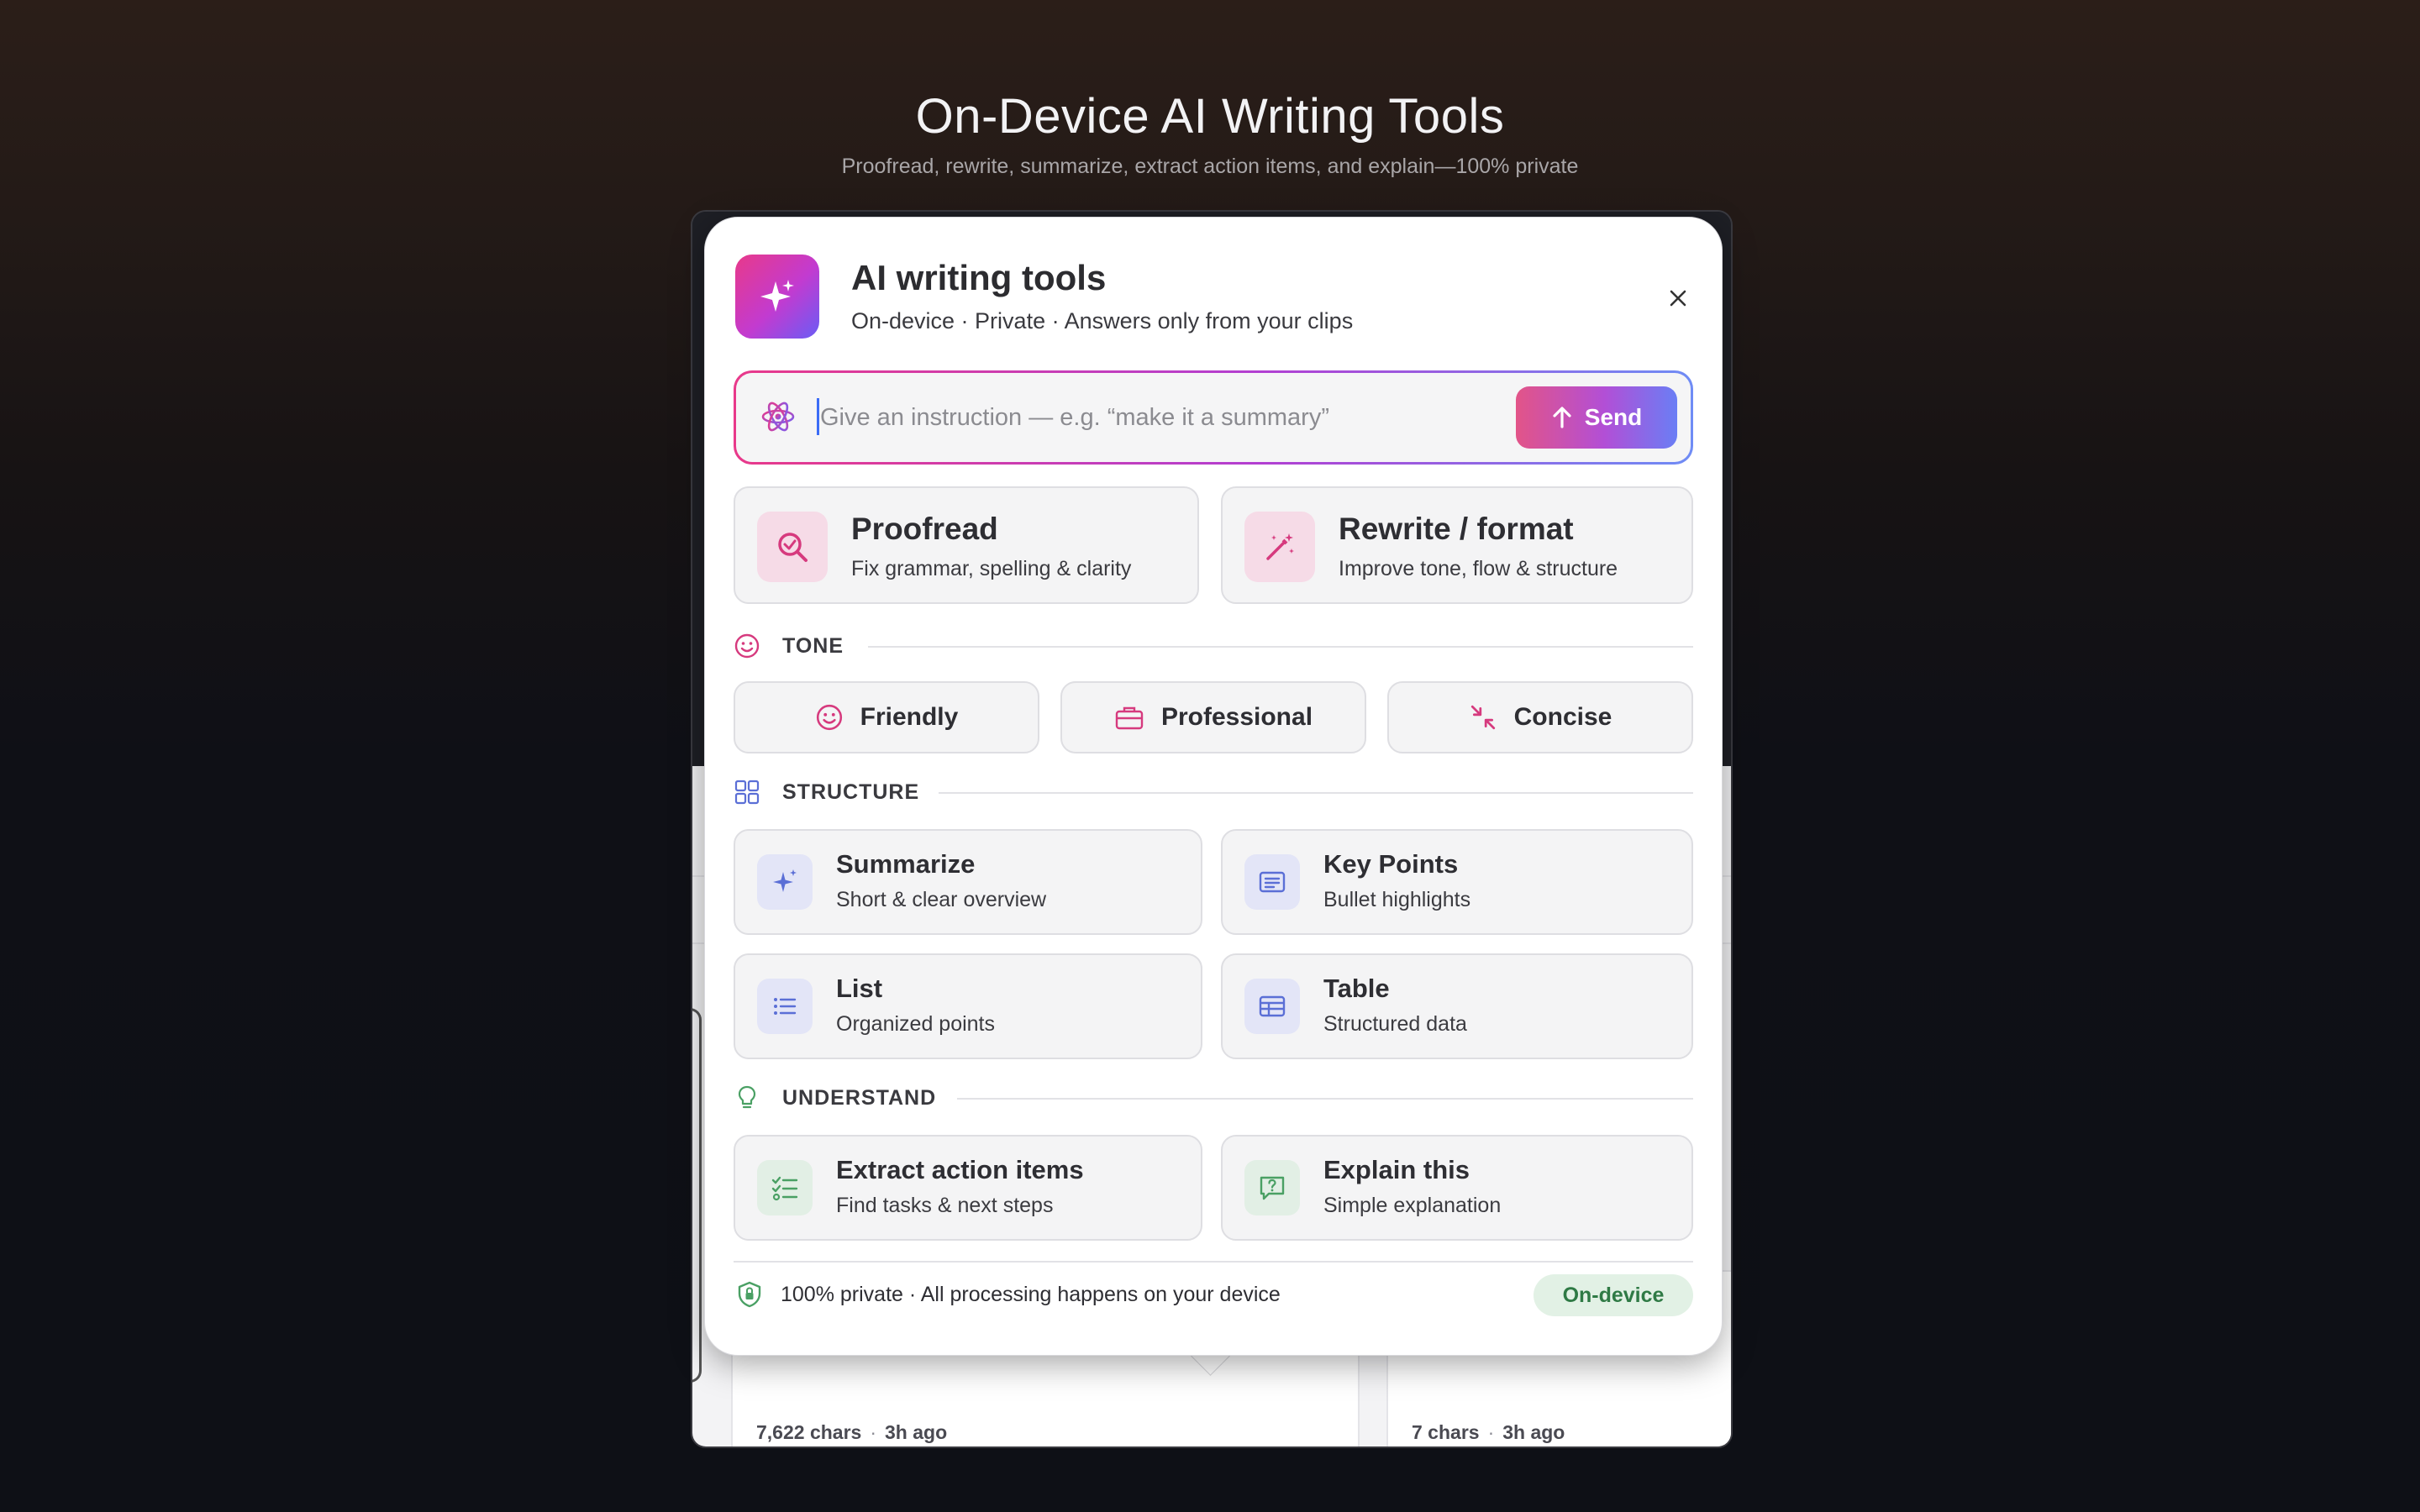  Describe the element at coordinates (1412, 1205) in the screenshot. I see `explain-this-subtitle: Simple explanation` at that location.